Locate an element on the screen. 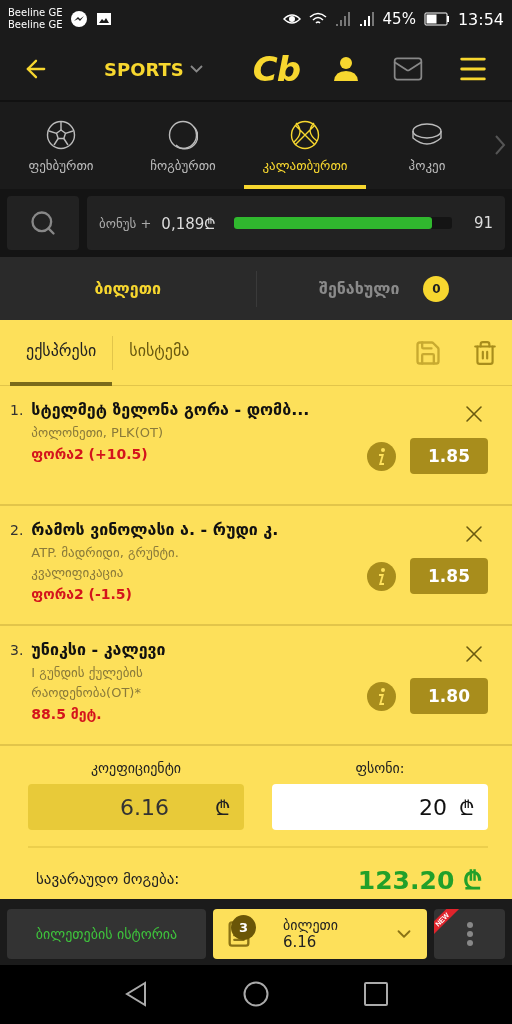 The image size is (512, 1024). bet-number: 1. is located at coordinates (17, 411).